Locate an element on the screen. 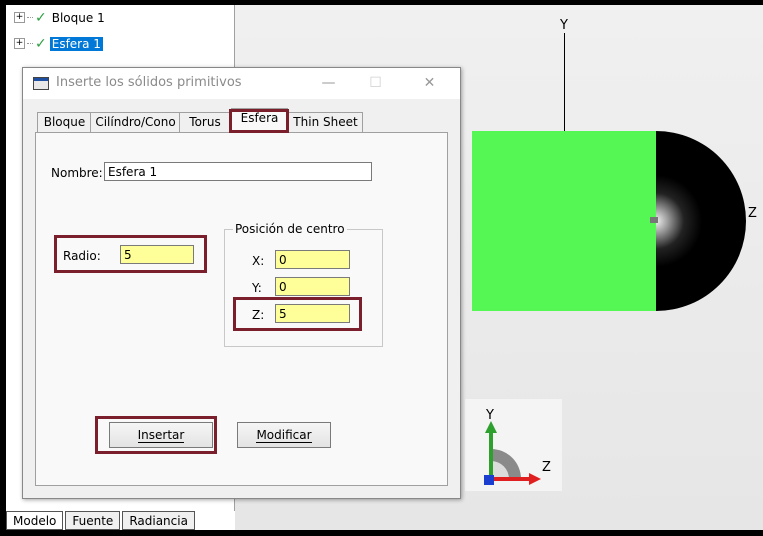 The height and width of the screenshot is (536, 763). origin-marker is located at coordinates (654, 220).